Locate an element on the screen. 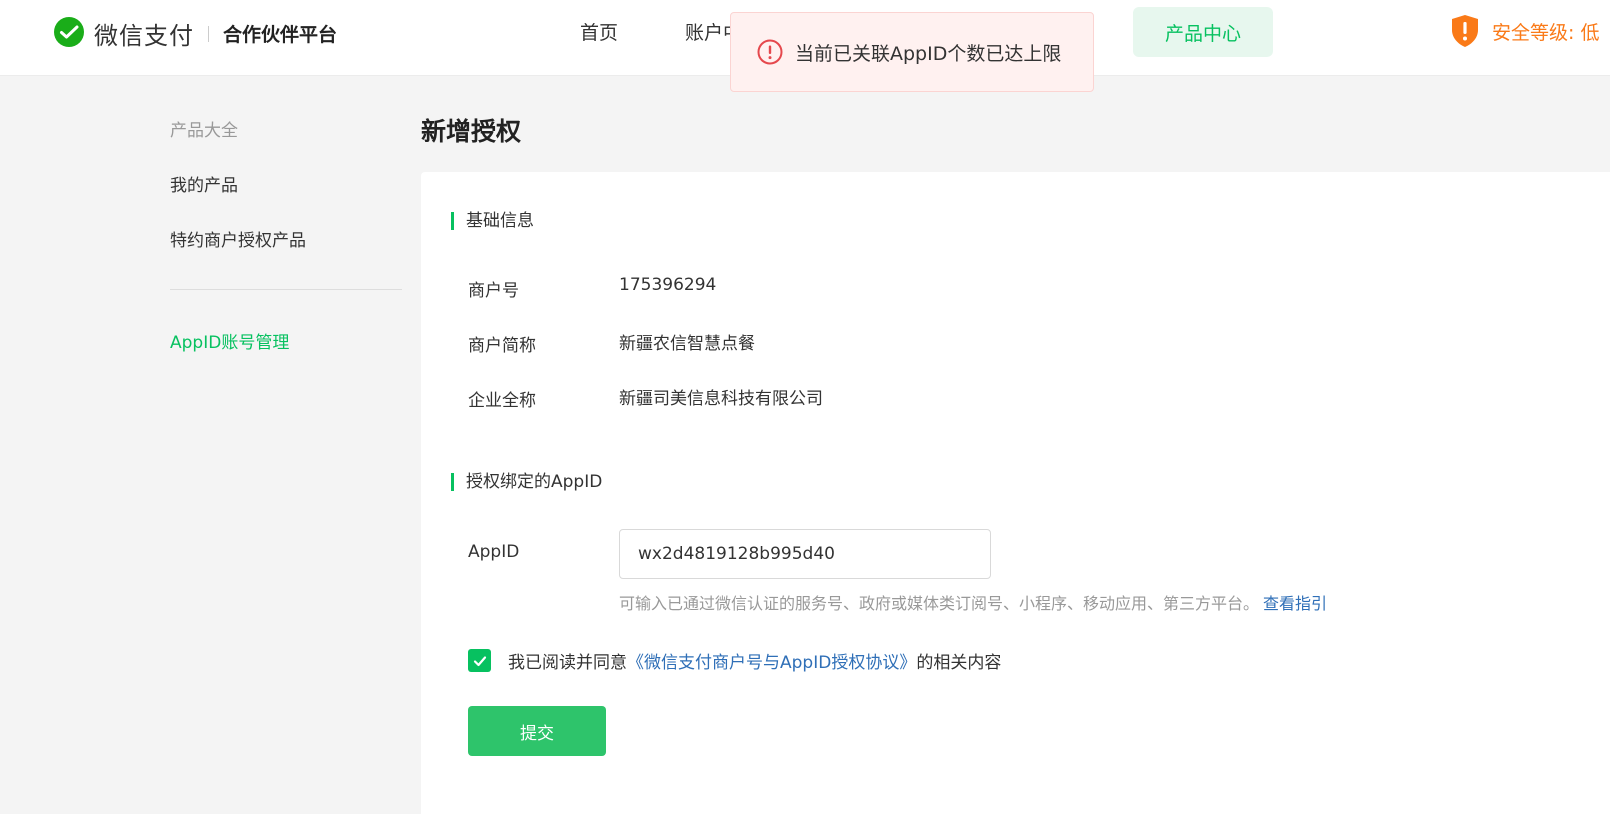 The height and width of the screenshot is (814, 1610). logo-divider is located at coordinates (208, 33).